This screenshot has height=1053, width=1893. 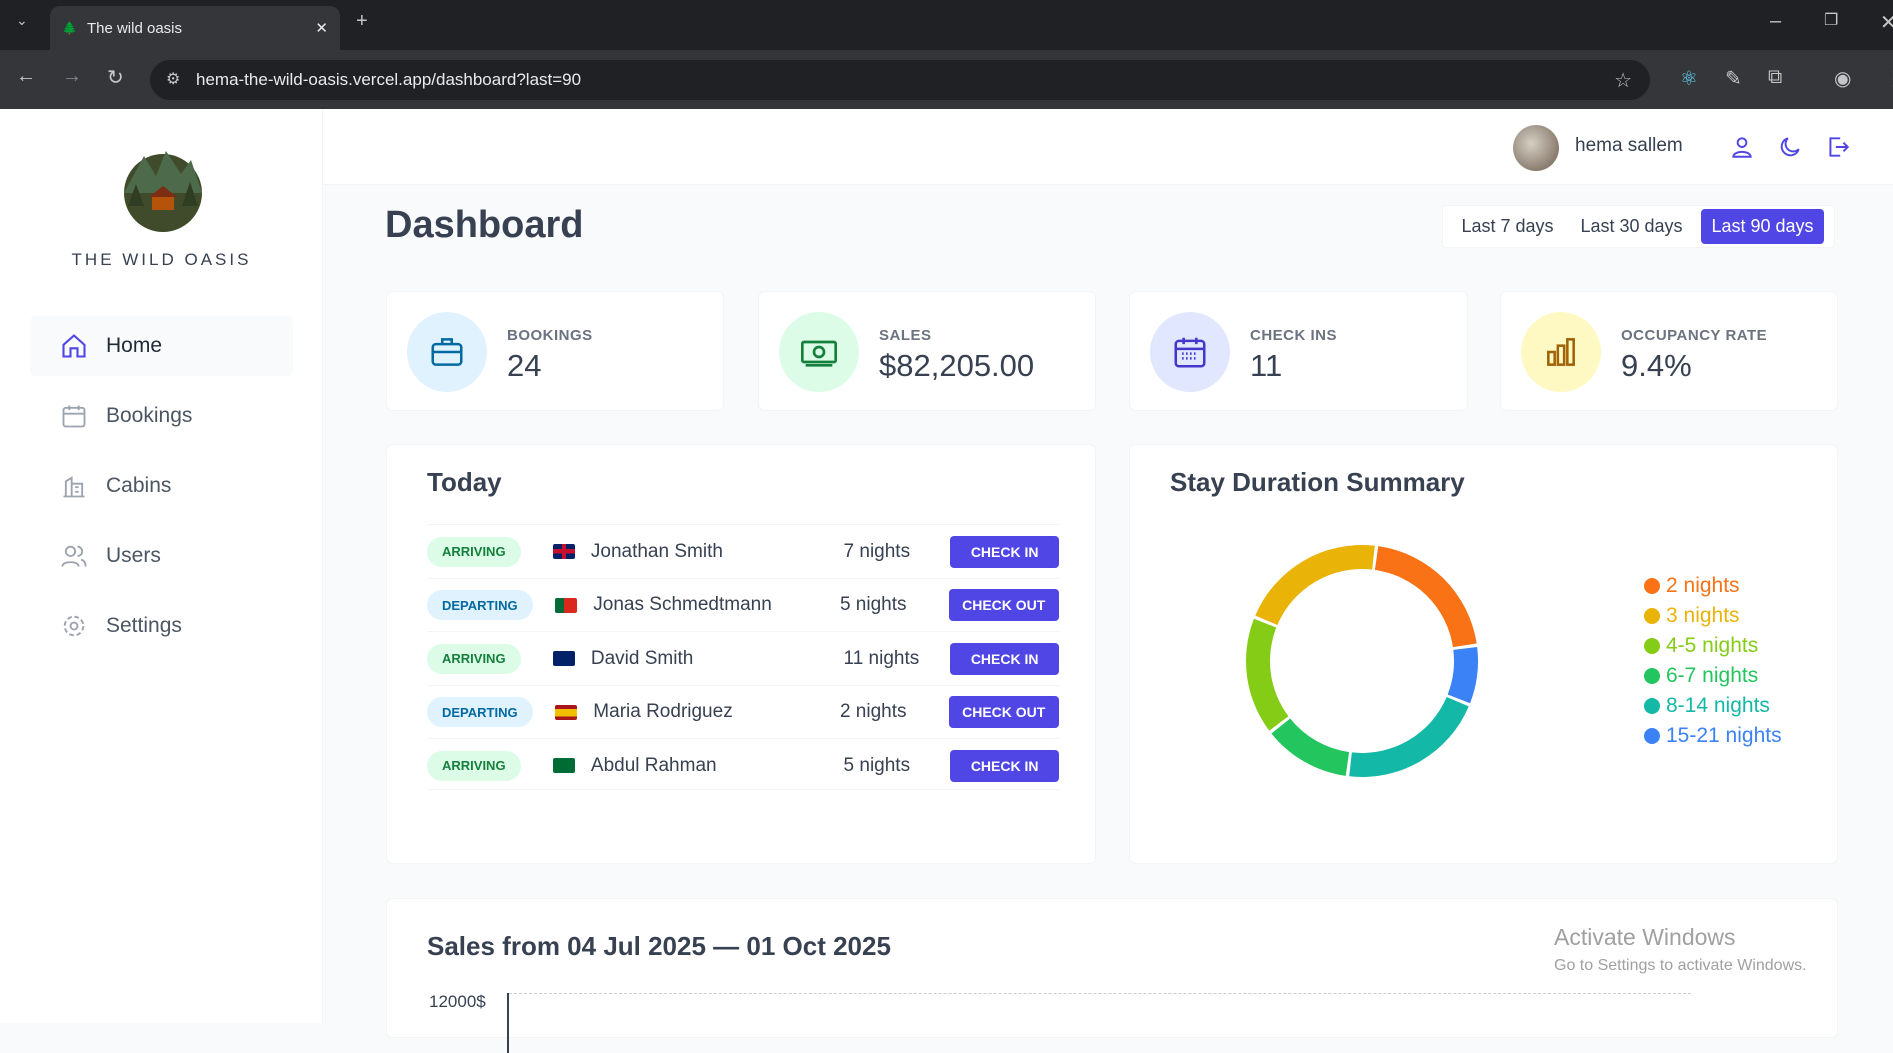 What do you see at coordinates (195, 28) in the screenshot?
I see `browser-tab: 🌲 The wild oasis ✕` at bounding box center [195, 28].